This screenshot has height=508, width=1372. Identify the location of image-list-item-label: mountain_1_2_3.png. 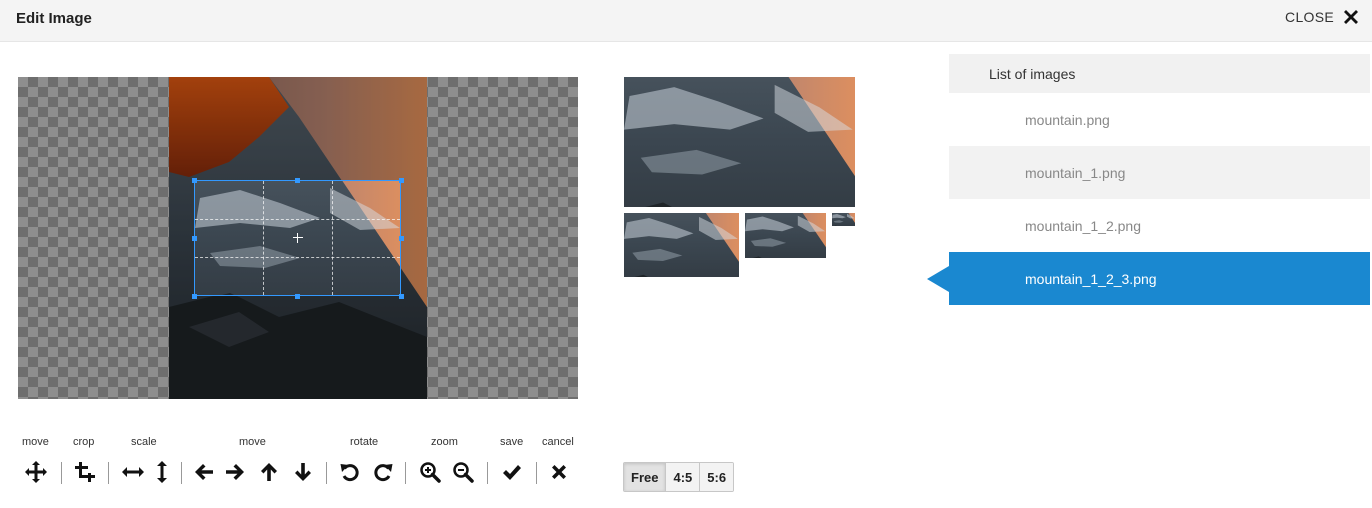
(1091, 278).